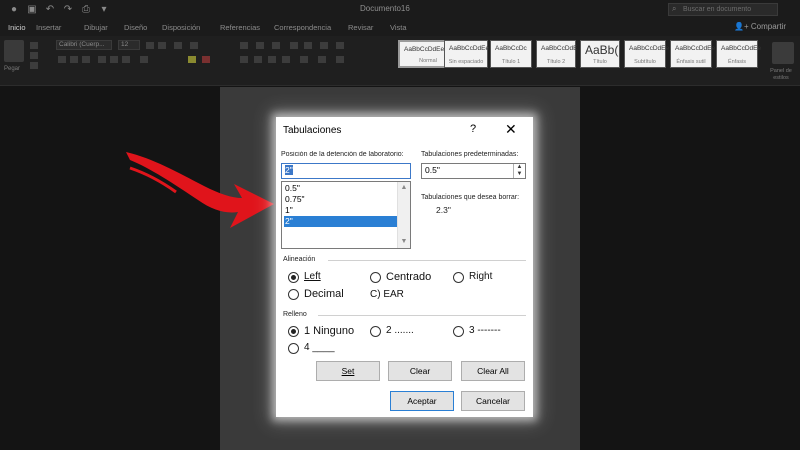  What do you see at coordinates (34, 45) in the screenshot?
I see `cut-icon` at bounding box center [34, 45].